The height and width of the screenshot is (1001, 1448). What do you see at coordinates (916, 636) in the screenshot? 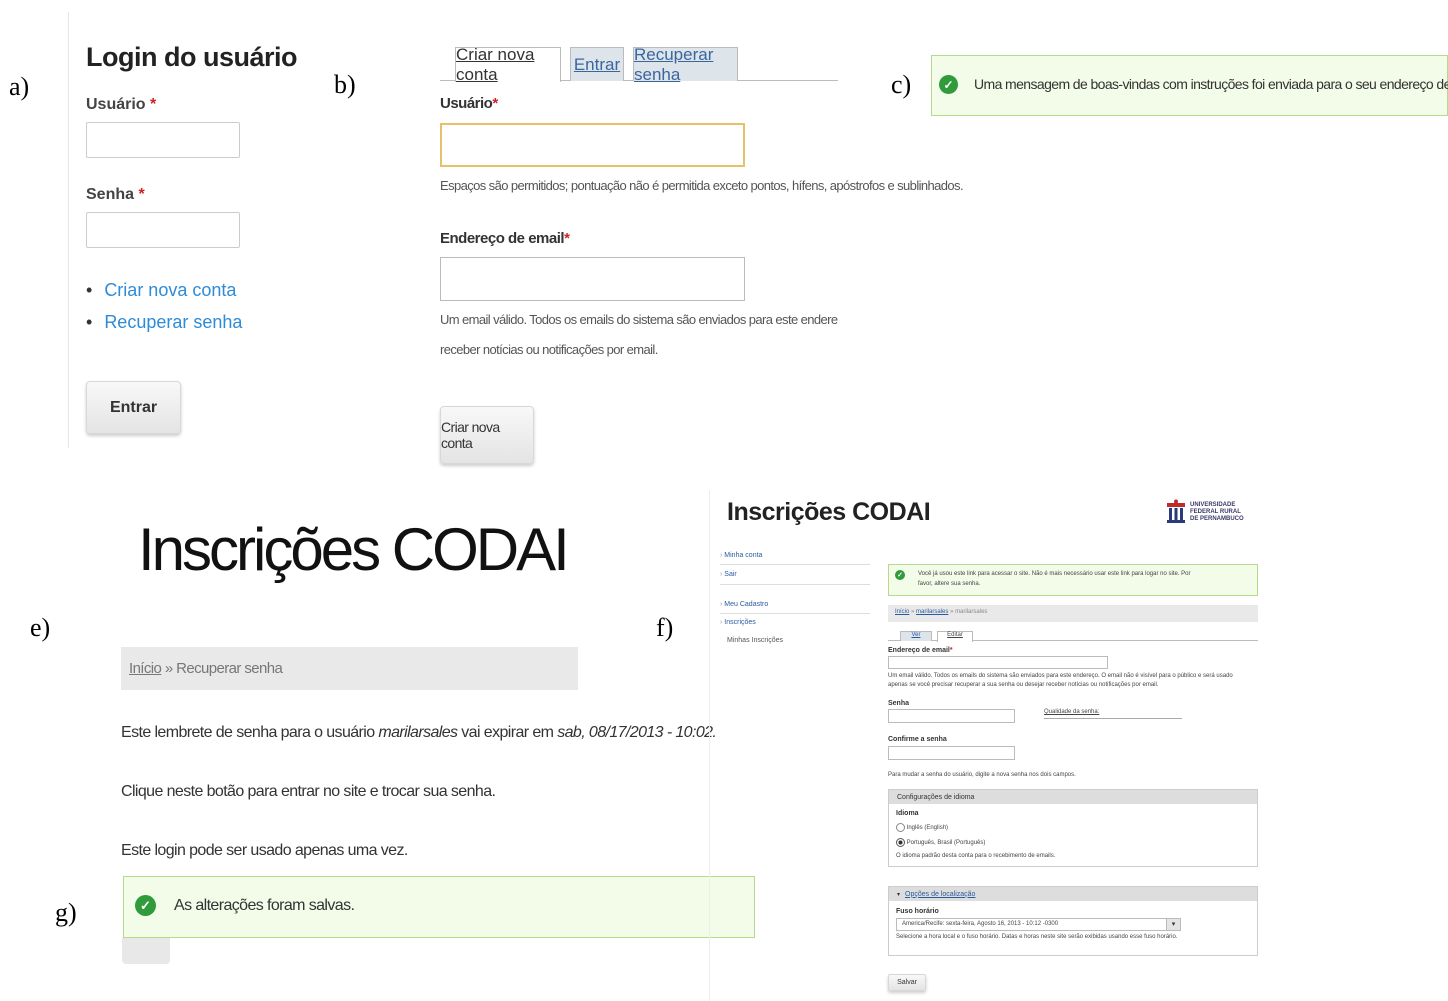
I see `tab-view: Ver` at bounding box center [916, 636].